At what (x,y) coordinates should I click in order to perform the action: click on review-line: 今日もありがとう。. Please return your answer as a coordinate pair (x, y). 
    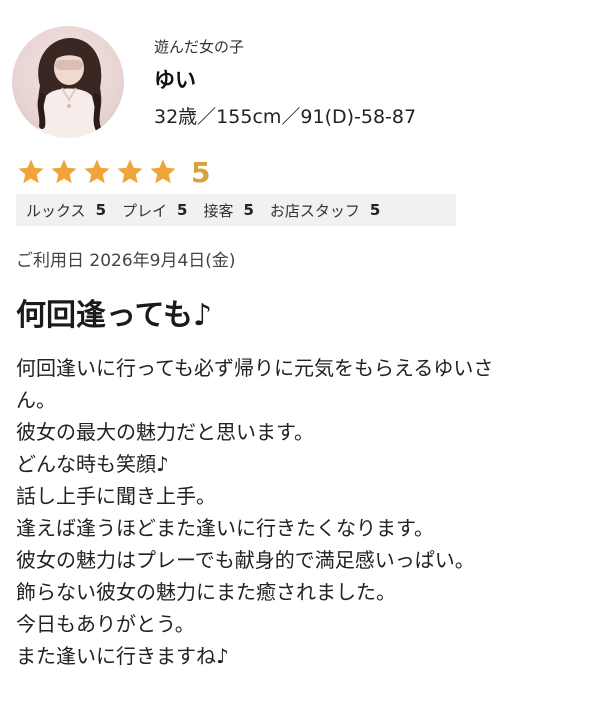
    Looking at the image, I should click on (105, 624).